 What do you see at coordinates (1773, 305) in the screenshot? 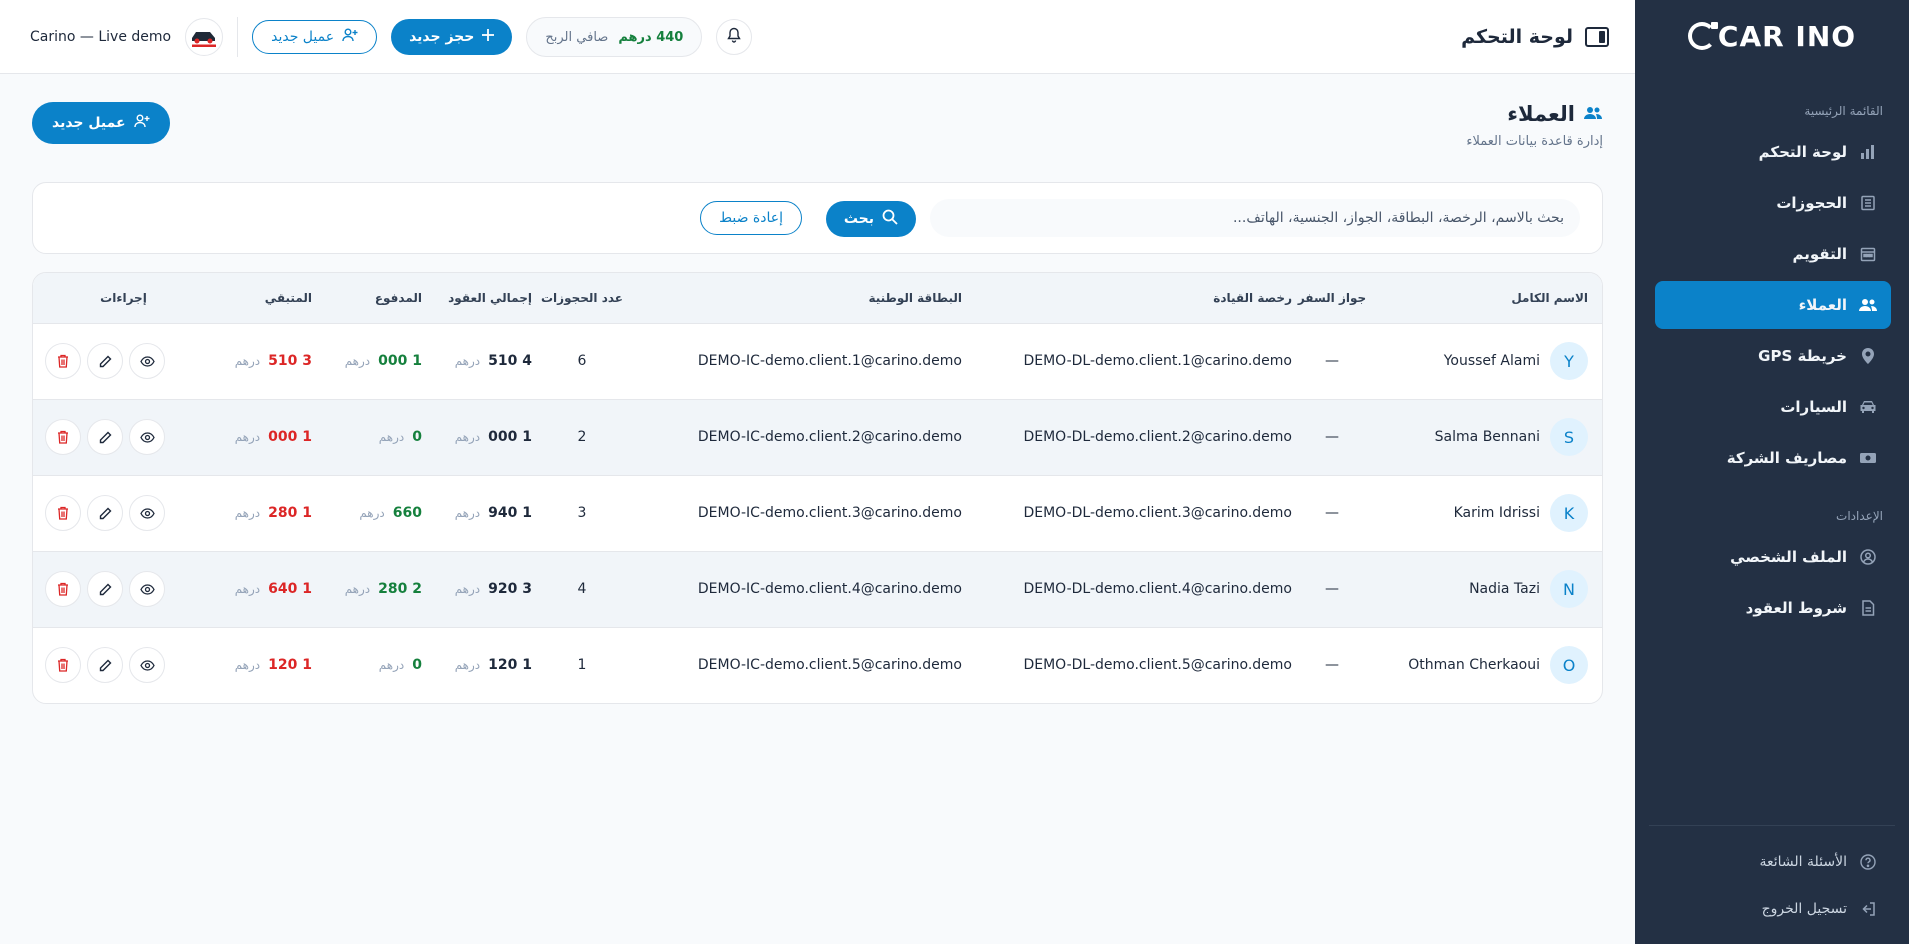
I see `sidebar-item-clients: العملاء` at bounding box center [1773, 305].